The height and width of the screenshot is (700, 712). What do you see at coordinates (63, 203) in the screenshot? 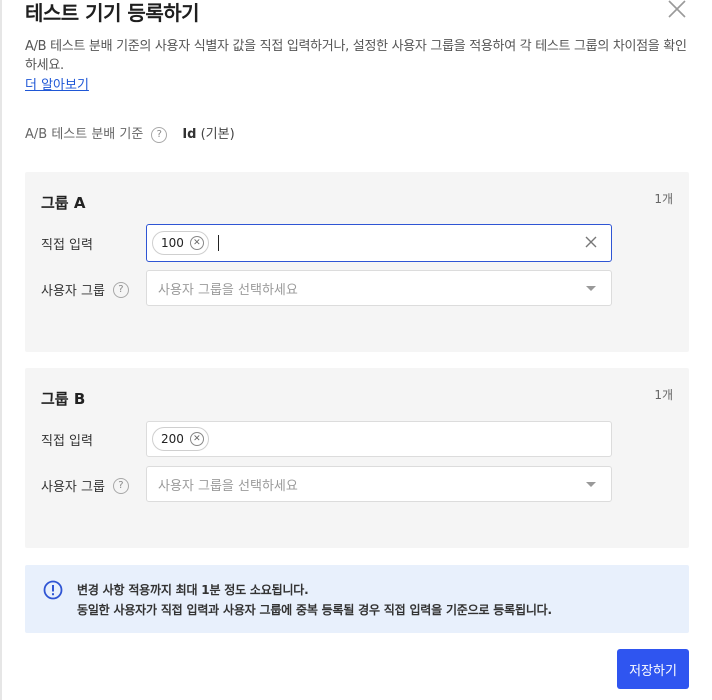
I see `group-a-title: 그룹 A` at bounding box center [63, 203].